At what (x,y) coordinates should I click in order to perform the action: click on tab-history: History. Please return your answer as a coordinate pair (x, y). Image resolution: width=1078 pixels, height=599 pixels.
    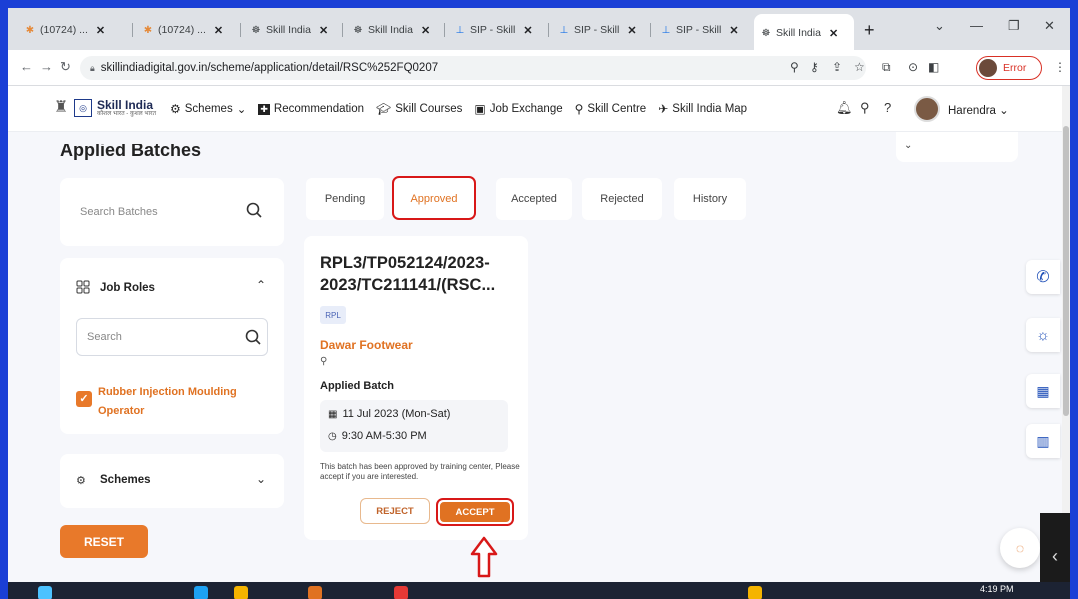
    Looking at the image, I should click on (710, 199).